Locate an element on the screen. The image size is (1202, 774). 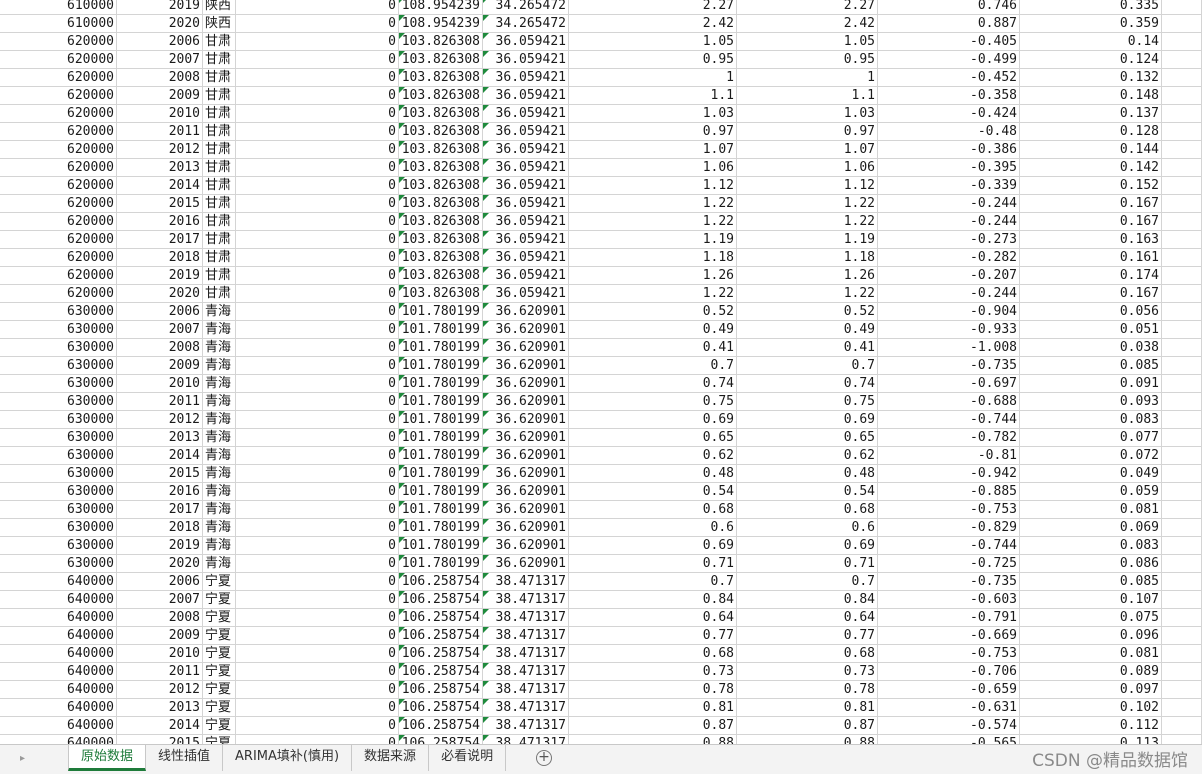
sheet-tab-5: 必看说明 is located at coordinates (468, 758).